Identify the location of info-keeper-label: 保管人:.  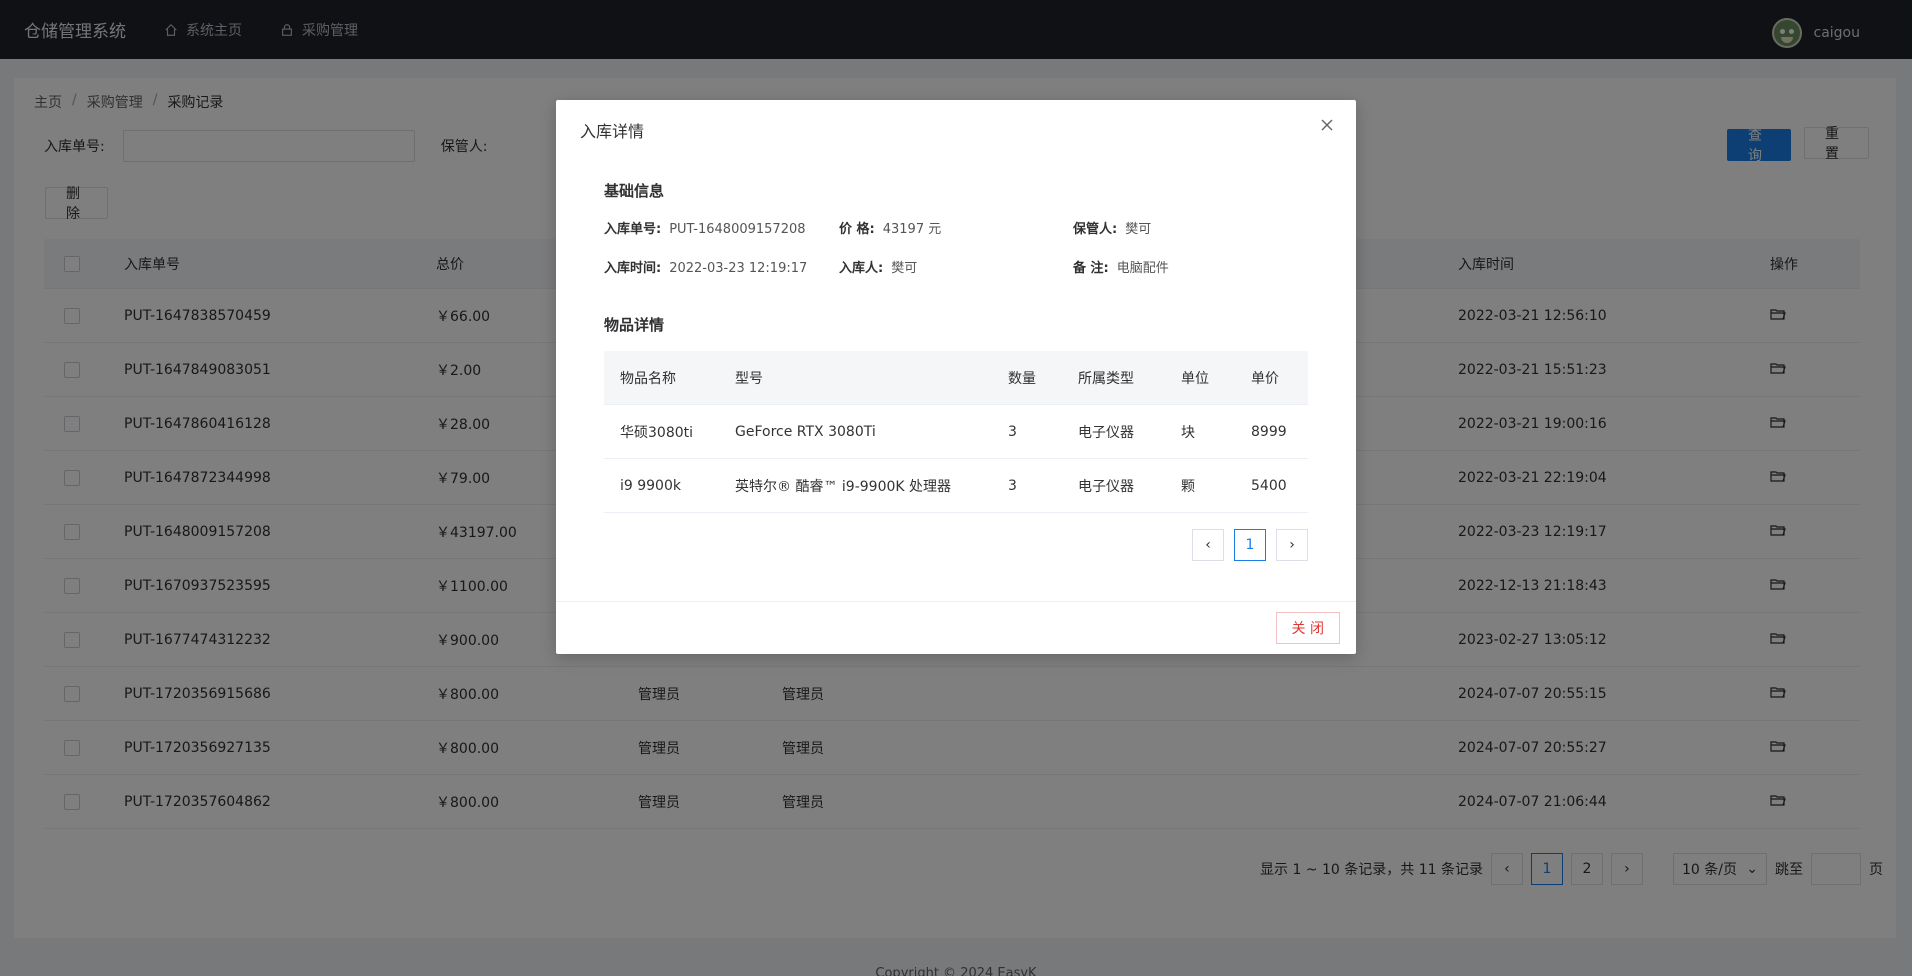
(1095, 229).